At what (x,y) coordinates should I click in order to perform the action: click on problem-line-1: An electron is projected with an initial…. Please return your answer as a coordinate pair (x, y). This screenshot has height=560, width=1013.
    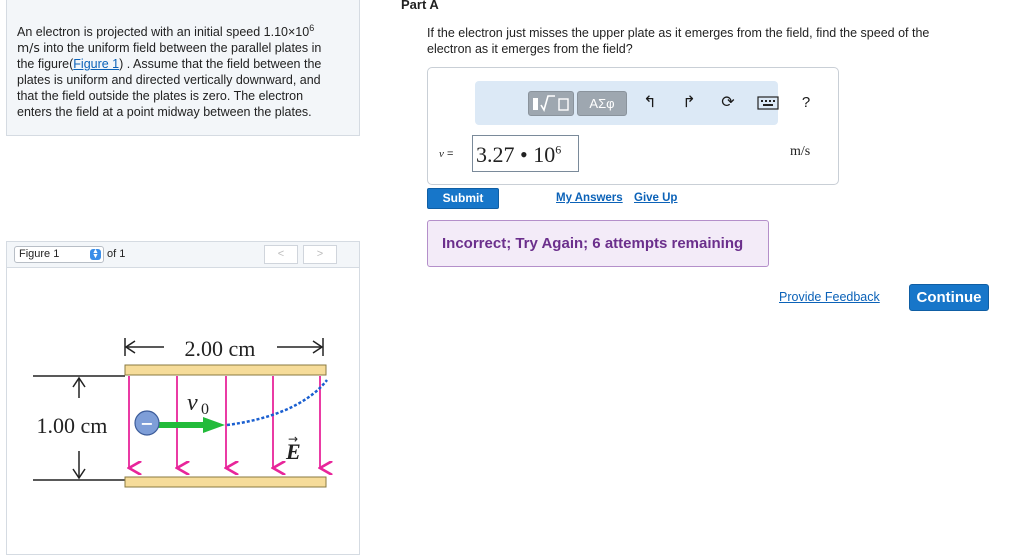
    Looking at the image, I should click on (163, 32).